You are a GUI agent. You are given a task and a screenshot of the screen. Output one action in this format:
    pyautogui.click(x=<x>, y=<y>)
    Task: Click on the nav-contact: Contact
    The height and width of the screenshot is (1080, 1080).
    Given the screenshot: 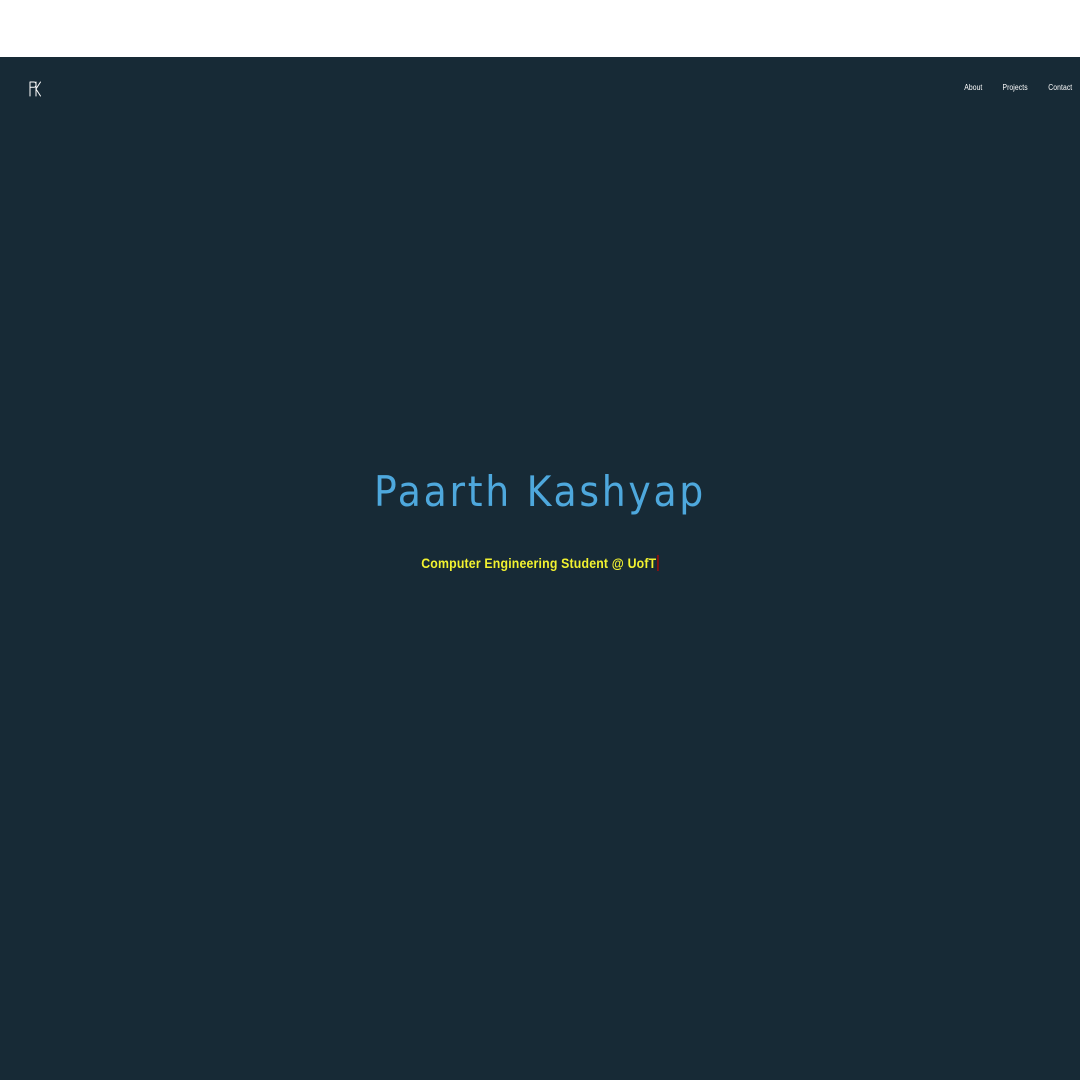 What is the action you would take?
    pyautogui.click(x=1060, y=88)
    